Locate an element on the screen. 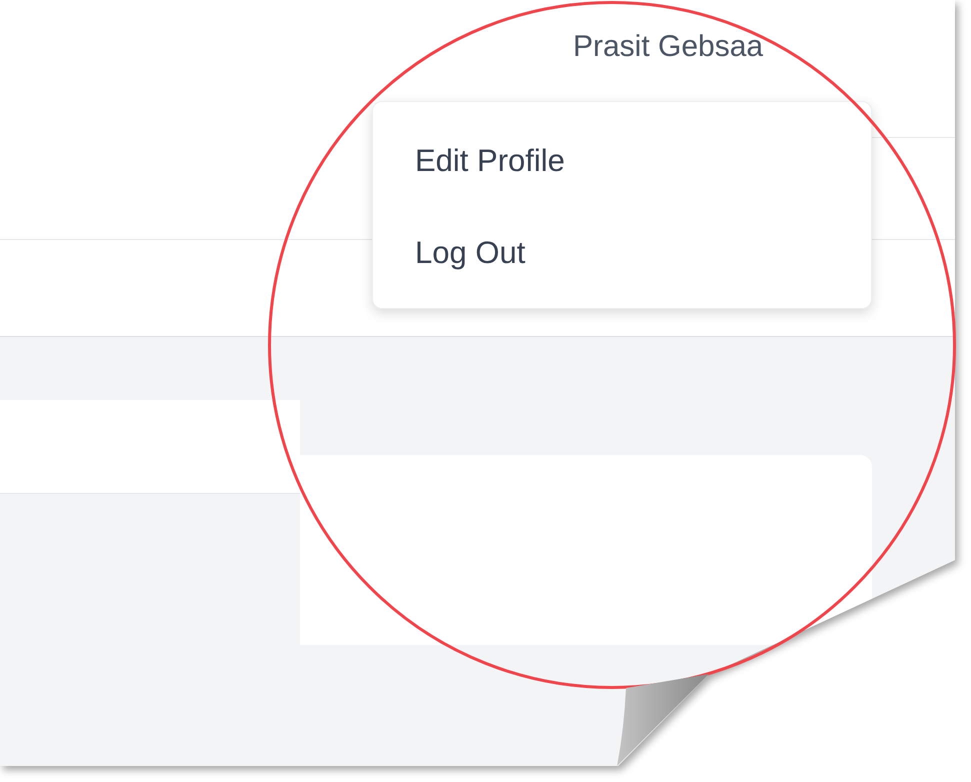  user-name: Prasit Gebsaa is located at coordinates (668, 46).